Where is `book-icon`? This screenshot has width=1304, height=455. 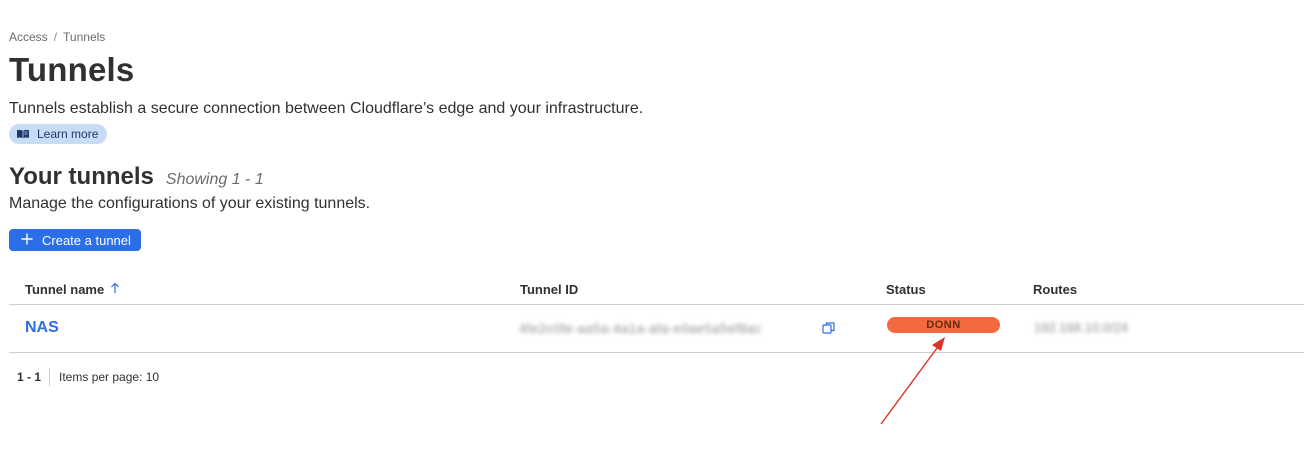 book-icon is located at coordinates (23, 134).